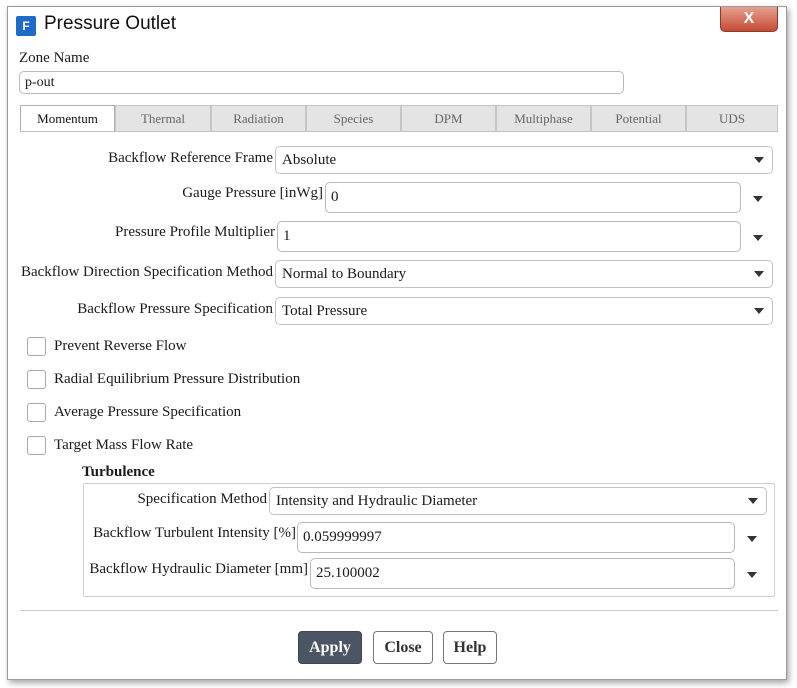 The image size is (797, 688). What do you see at coordinates (146, 272) in the screenshot?
I see `backflow-direction-label: Backflow Direction Specification Method` at bounding box center [146, 272].